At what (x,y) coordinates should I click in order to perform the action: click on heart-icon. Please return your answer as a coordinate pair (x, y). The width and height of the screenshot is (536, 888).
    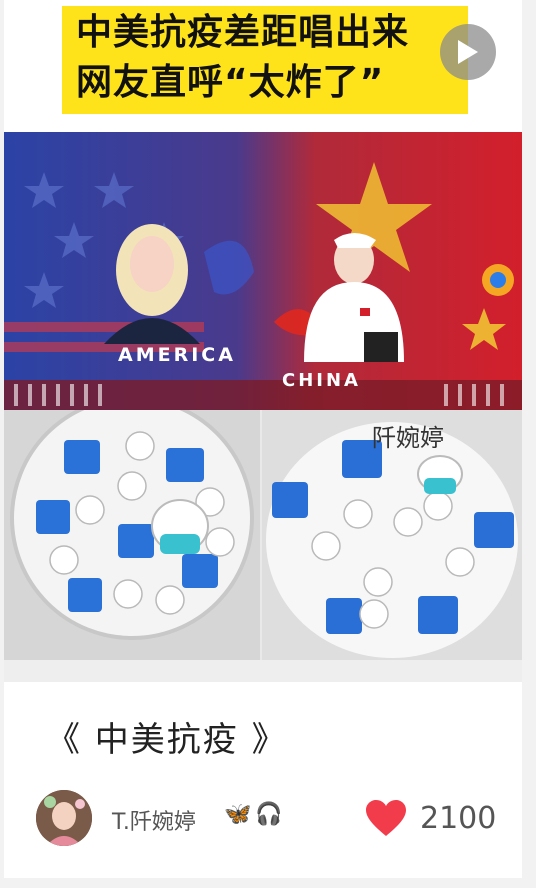
    Looking at the image, I should click on (386, 818).